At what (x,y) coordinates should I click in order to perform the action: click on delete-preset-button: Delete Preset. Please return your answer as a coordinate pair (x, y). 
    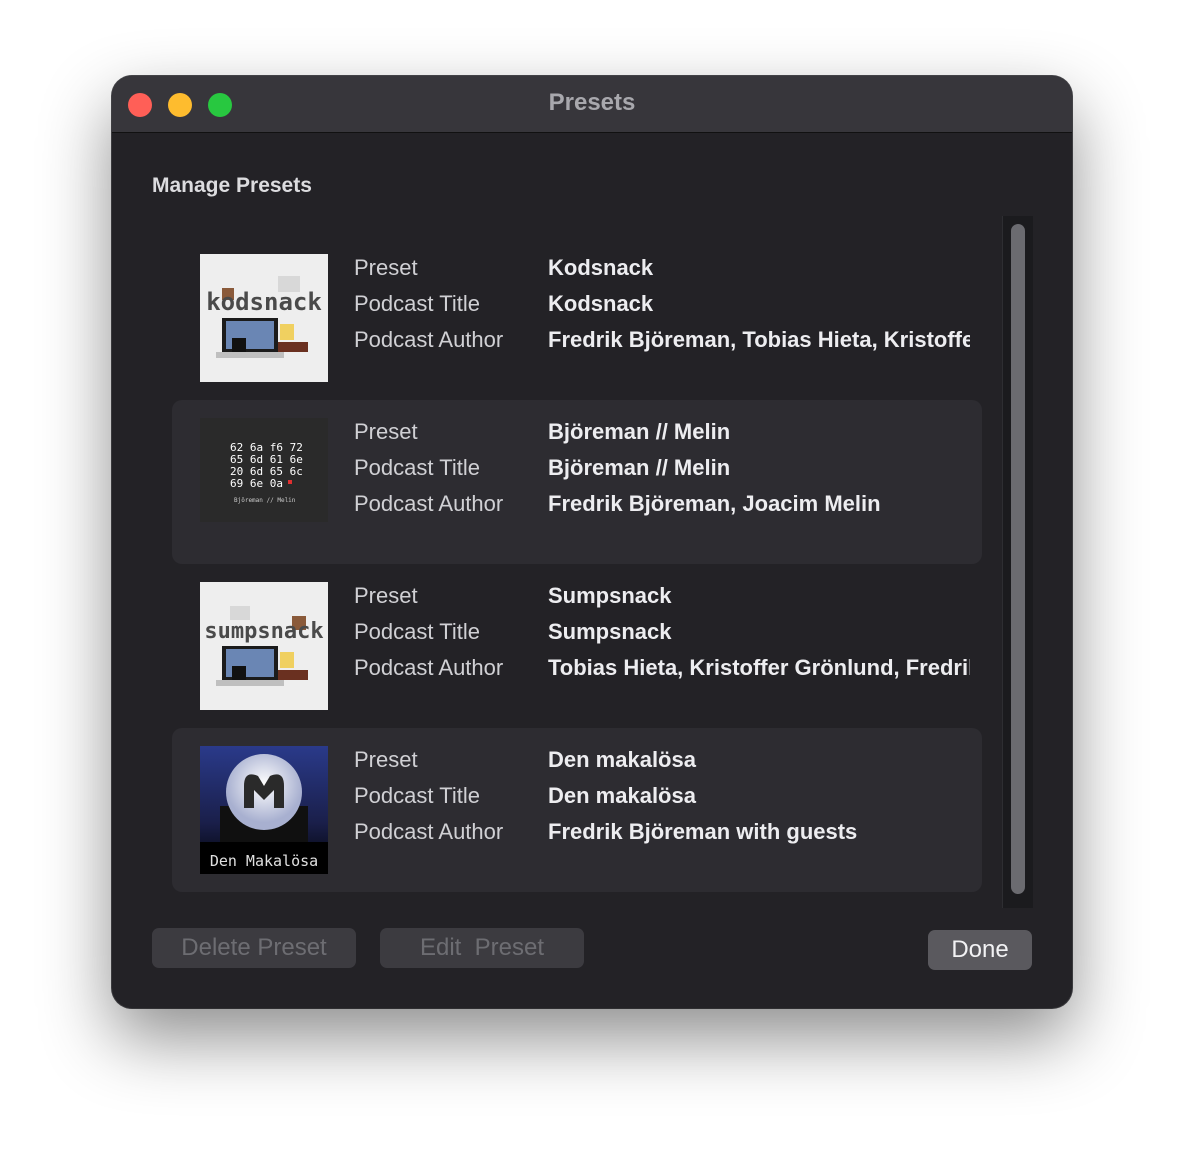
    Looking at the image, I should click on (254, 948).